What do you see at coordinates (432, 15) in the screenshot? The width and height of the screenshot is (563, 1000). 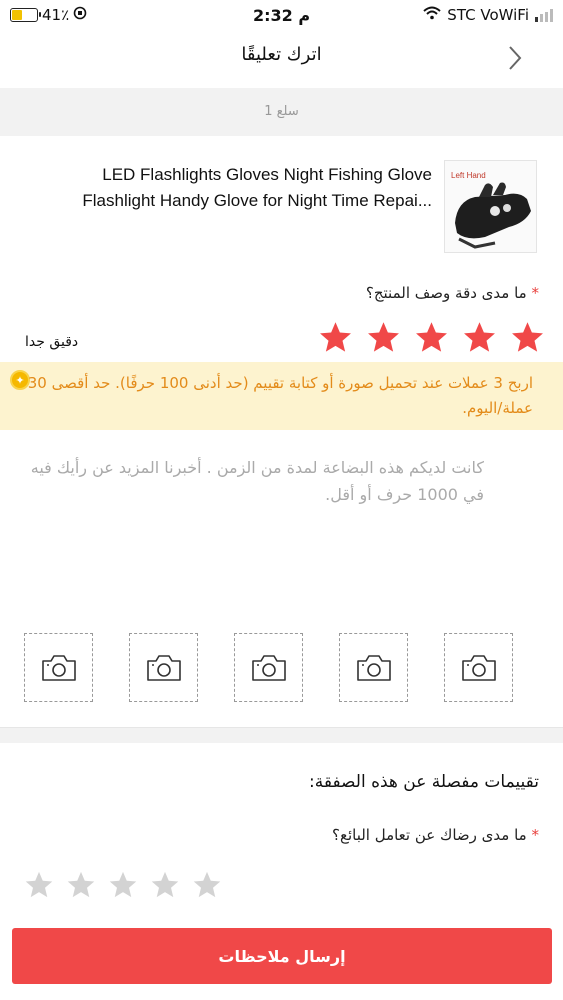 I see `wifi-icon` at bounding box center [432, 15].